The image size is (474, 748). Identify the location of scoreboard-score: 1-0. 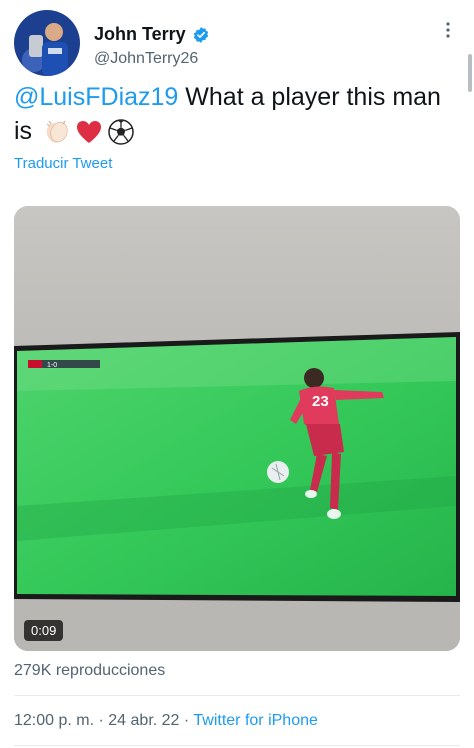
(52, 365).